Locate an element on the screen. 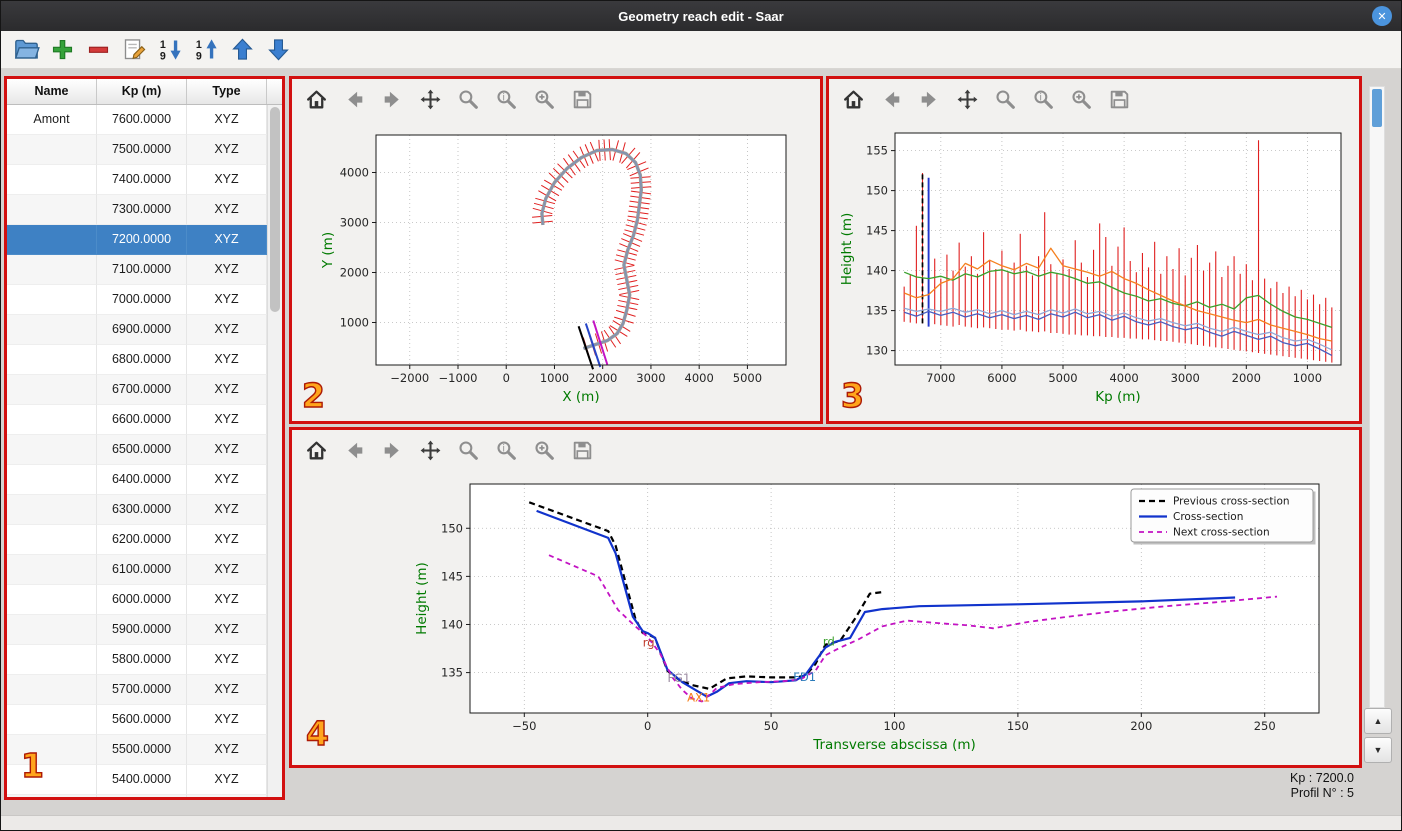 This screenshot has height=831, width=1402. table-row: 6900.0000 XYZ is located at coordinates (137, 330).